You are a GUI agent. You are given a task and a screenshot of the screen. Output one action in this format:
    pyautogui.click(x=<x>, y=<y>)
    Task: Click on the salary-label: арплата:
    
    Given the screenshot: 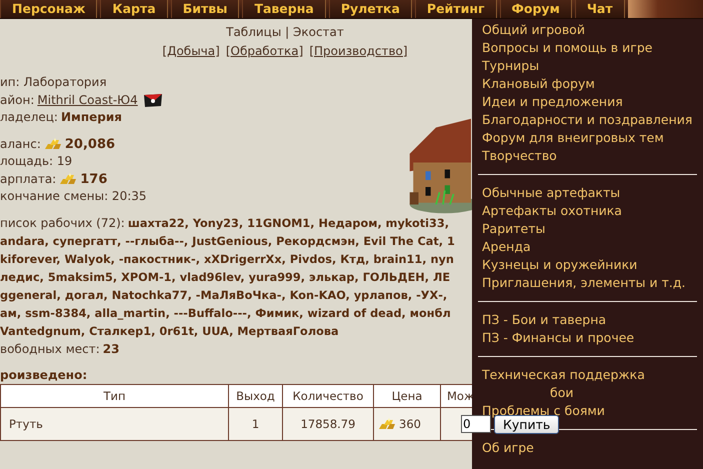 What is the action you would take?
    pyautogui.click(x=28, y=179)
    